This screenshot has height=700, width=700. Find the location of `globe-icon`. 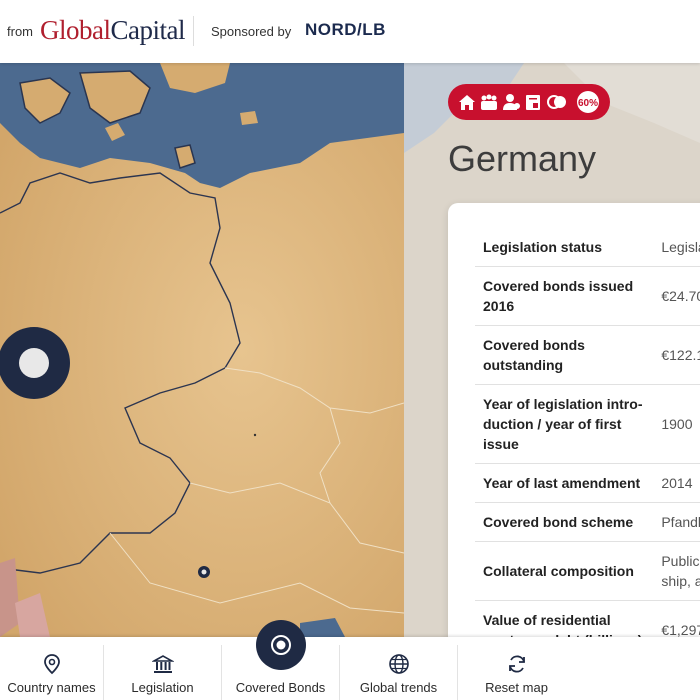

globe-icon is located at coordinates (398, 664).